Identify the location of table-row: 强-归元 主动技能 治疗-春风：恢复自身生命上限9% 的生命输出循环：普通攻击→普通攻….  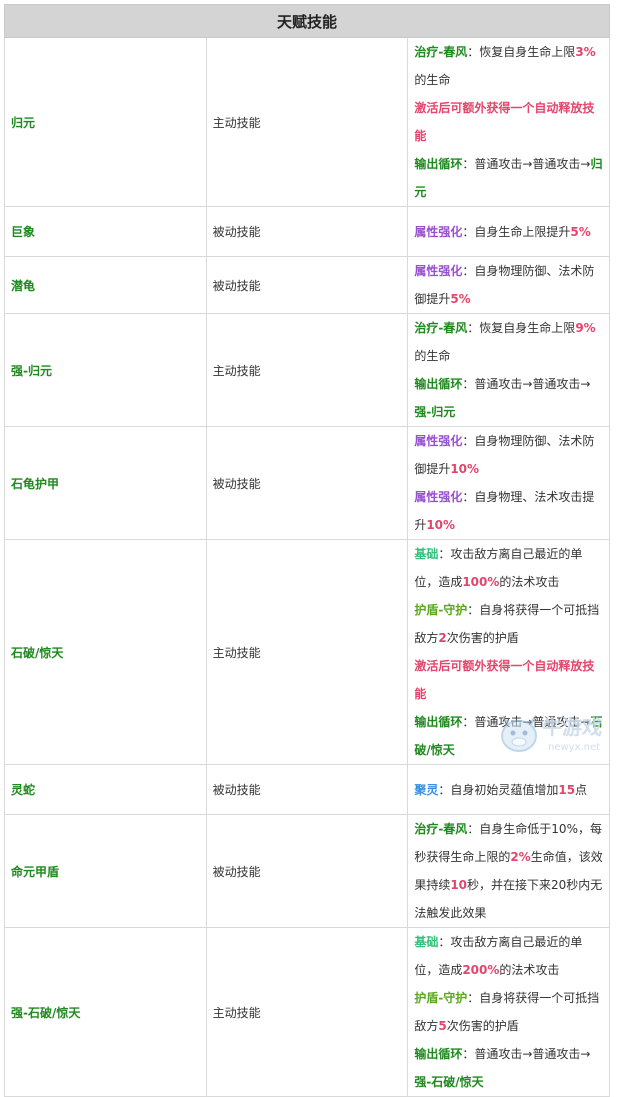
(307, 370).